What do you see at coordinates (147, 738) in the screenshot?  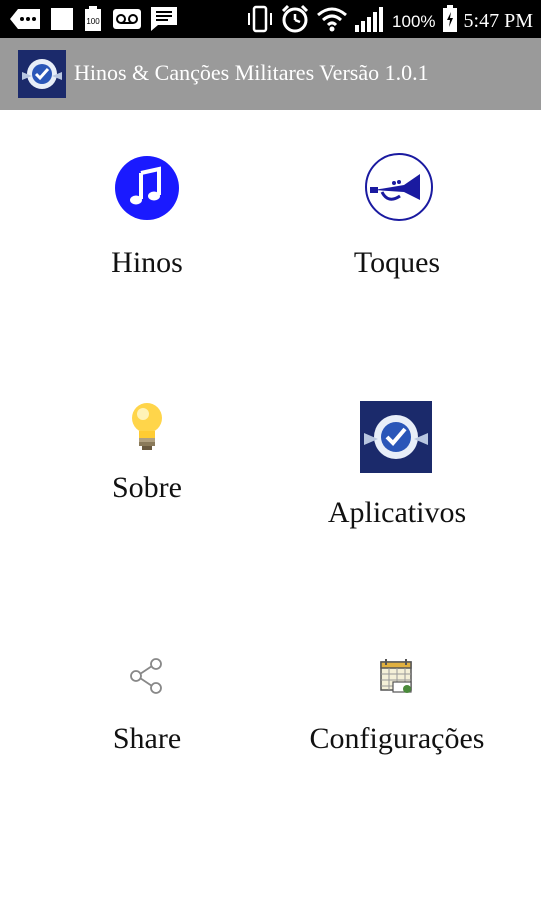 I see `menu-item-label: Share` at bounding box center [147, 738].